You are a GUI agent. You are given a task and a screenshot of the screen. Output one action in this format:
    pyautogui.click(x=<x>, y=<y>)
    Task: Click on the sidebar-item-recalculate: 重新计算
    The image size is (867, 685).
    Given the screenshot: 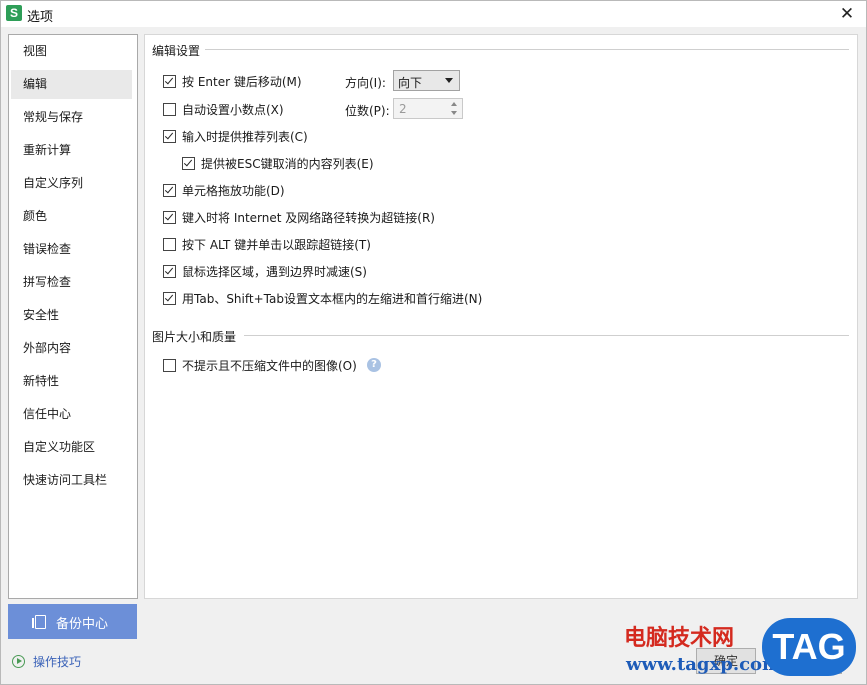 What is the action you would take?
    pyautogui.click(x=71, y=150)
    